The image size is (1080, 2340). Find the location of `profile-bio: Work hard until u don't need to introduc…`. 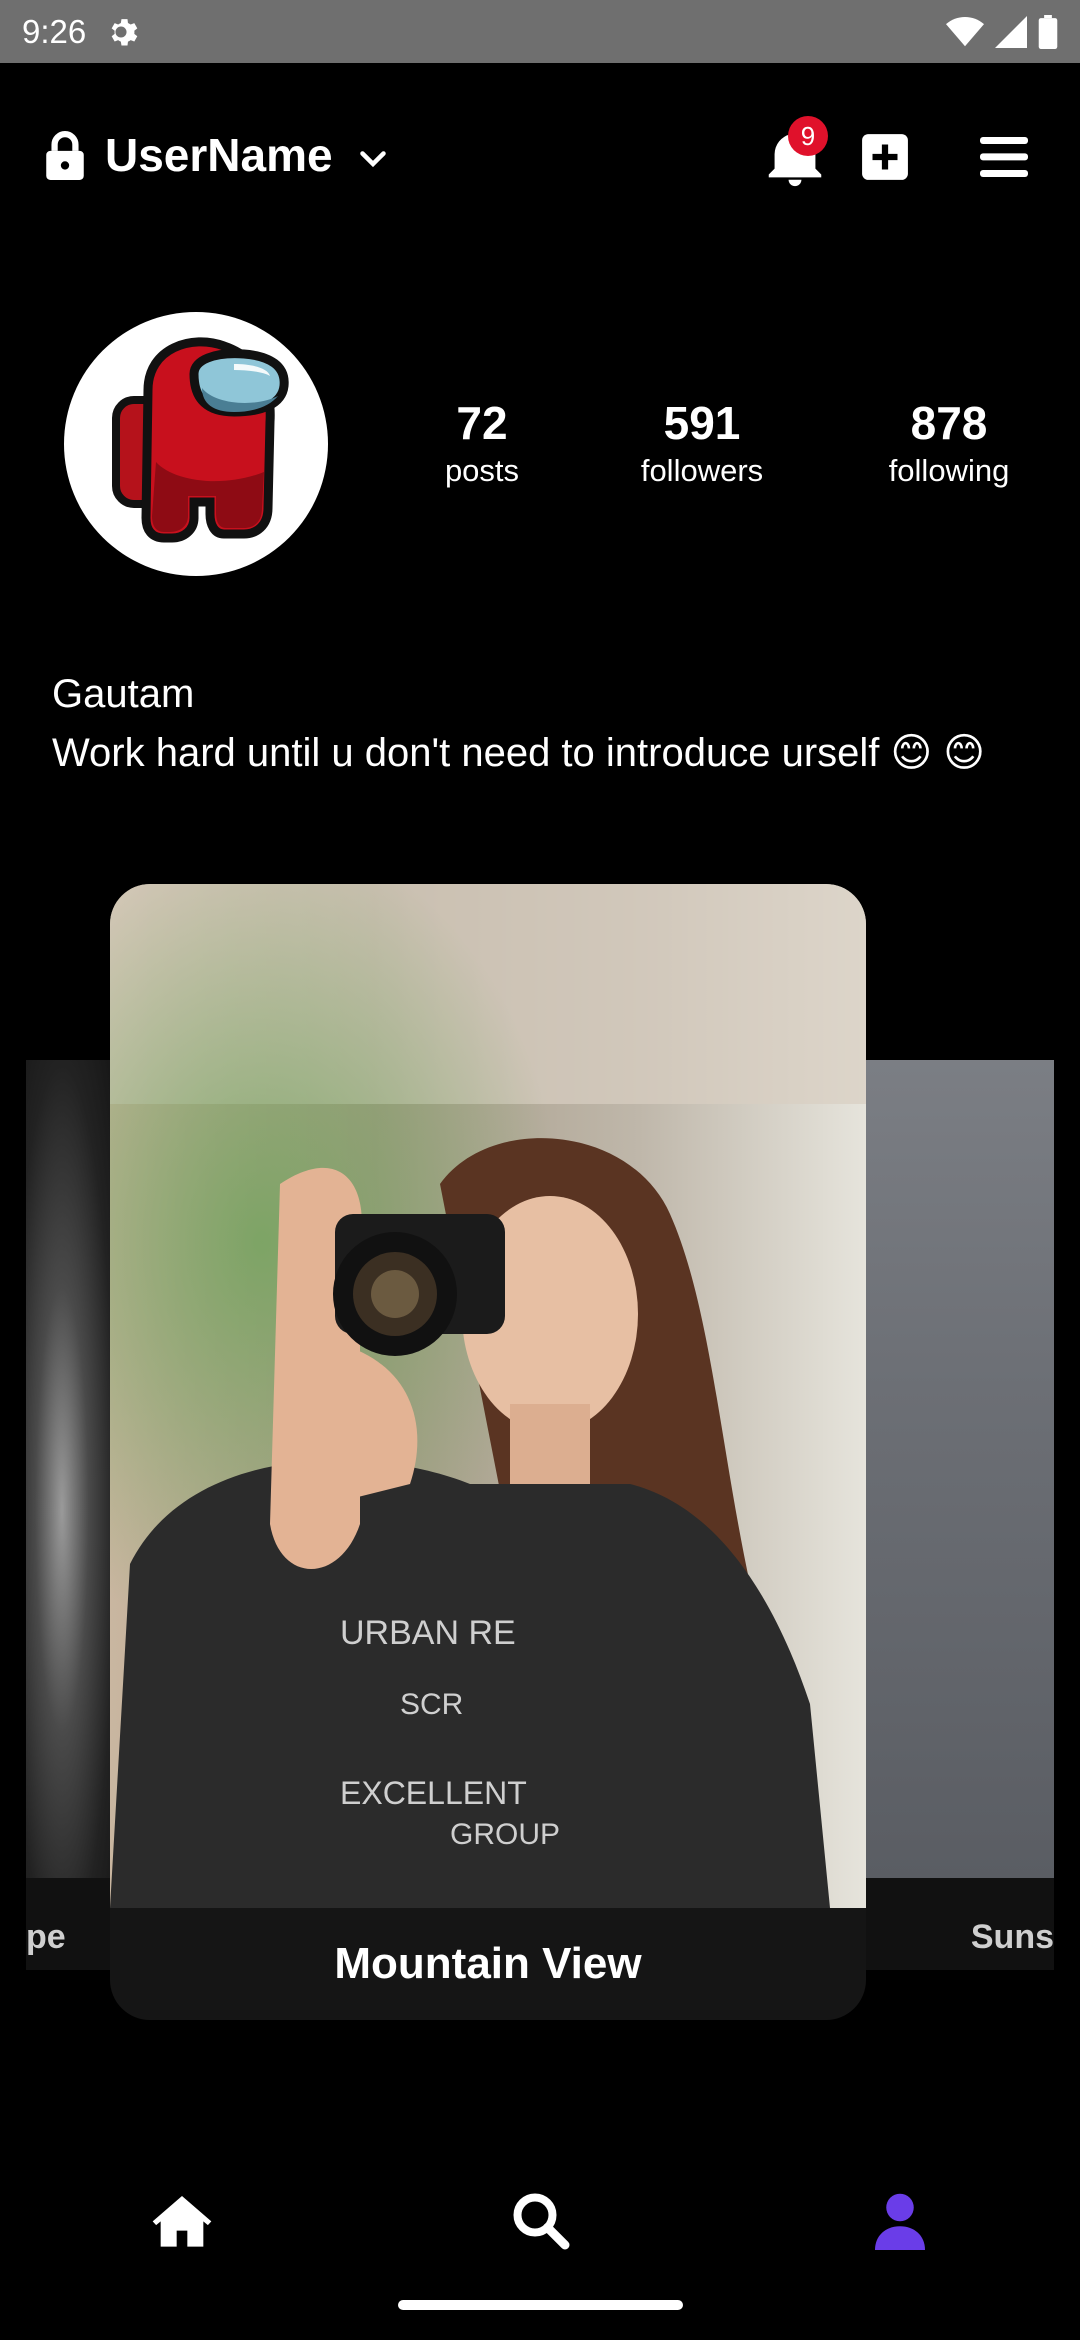

profile-bio: Work hard until u don't need to introduc… is located at coordinates (519, 753).